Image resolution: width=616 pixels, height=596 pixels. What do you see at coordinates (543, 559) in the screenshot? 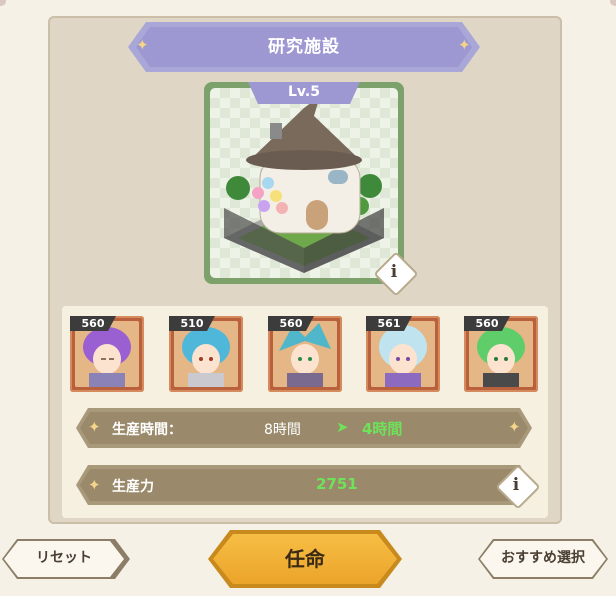
I see `recommended-select-button: おすすめ選択` at bounding box center [543, 559].